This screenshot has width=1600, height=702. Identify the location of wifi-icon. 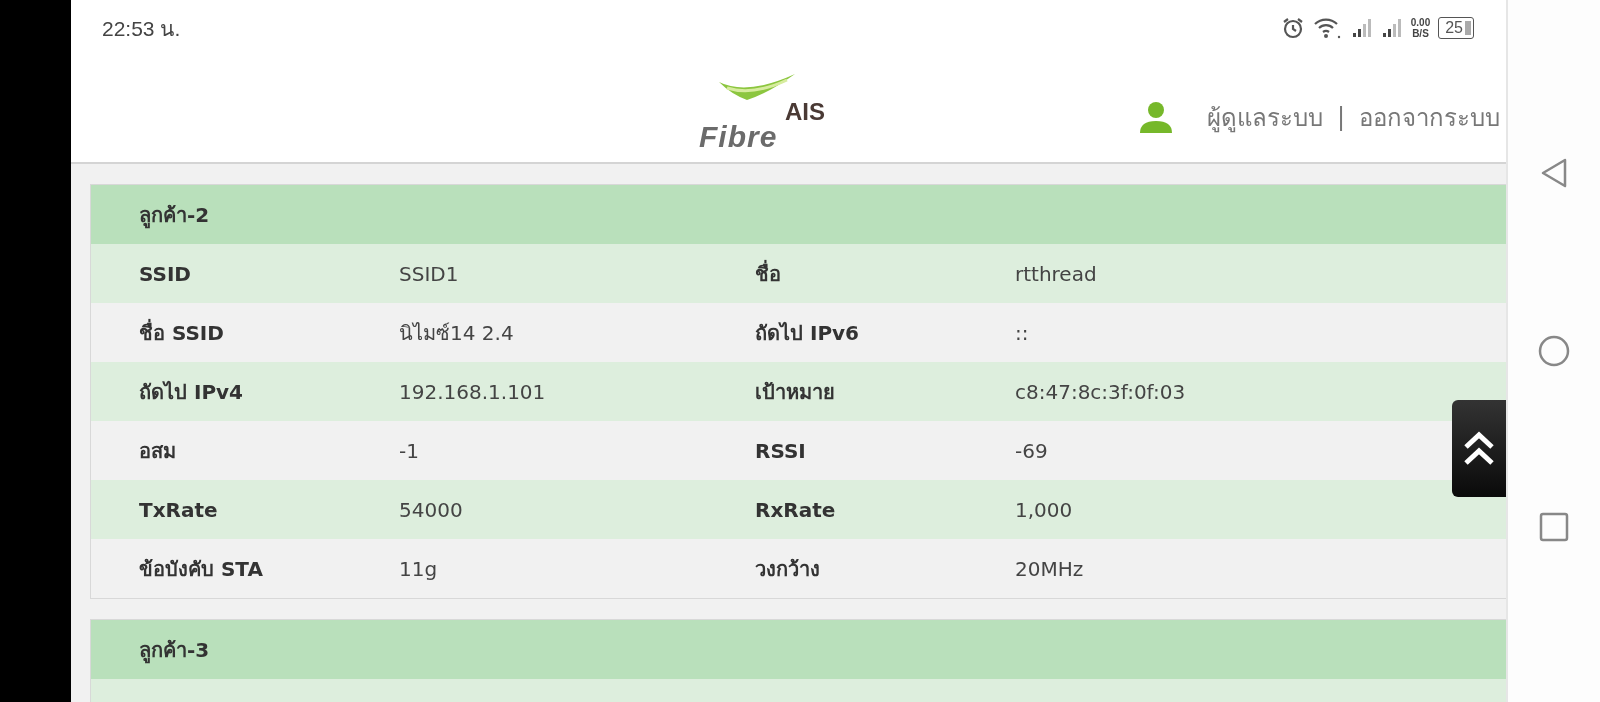
(1327, 28).